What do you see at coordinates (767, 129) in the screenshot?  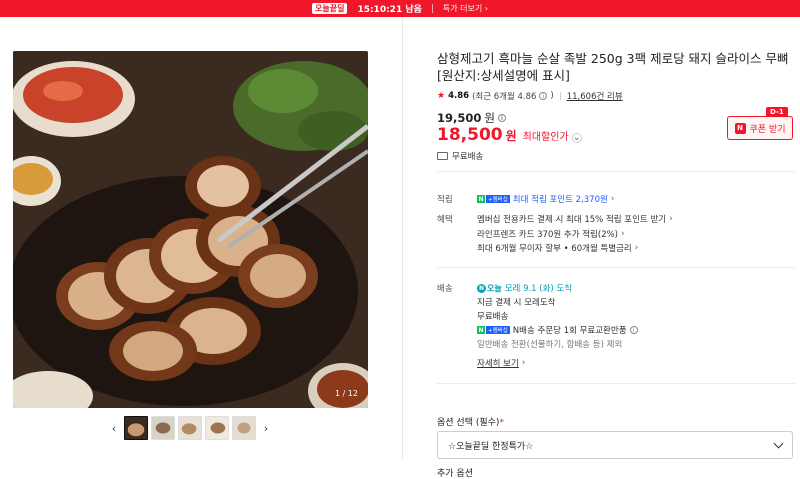 I see `coupon-label: 쿠폰 받기` at bounding box center [767, 129].